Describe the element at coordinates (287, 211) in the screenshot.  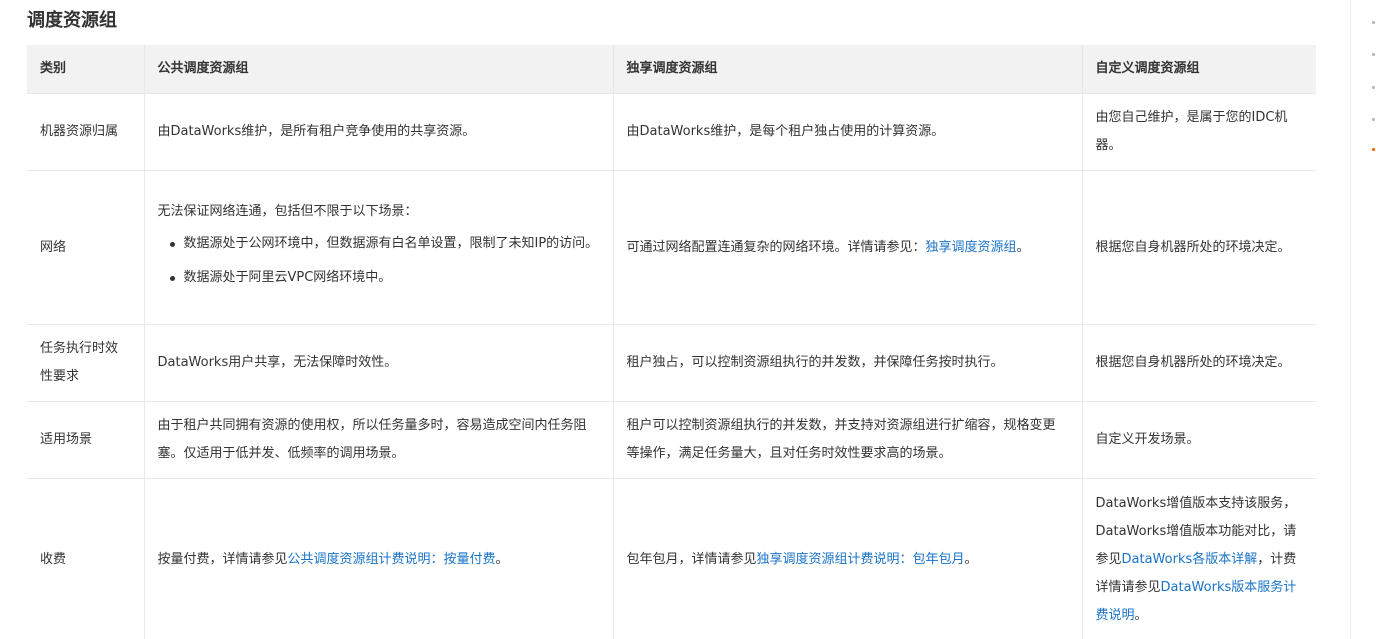
I see `network-intro: 无法保证网络连通，包括但不限于以下场景：` at that location.